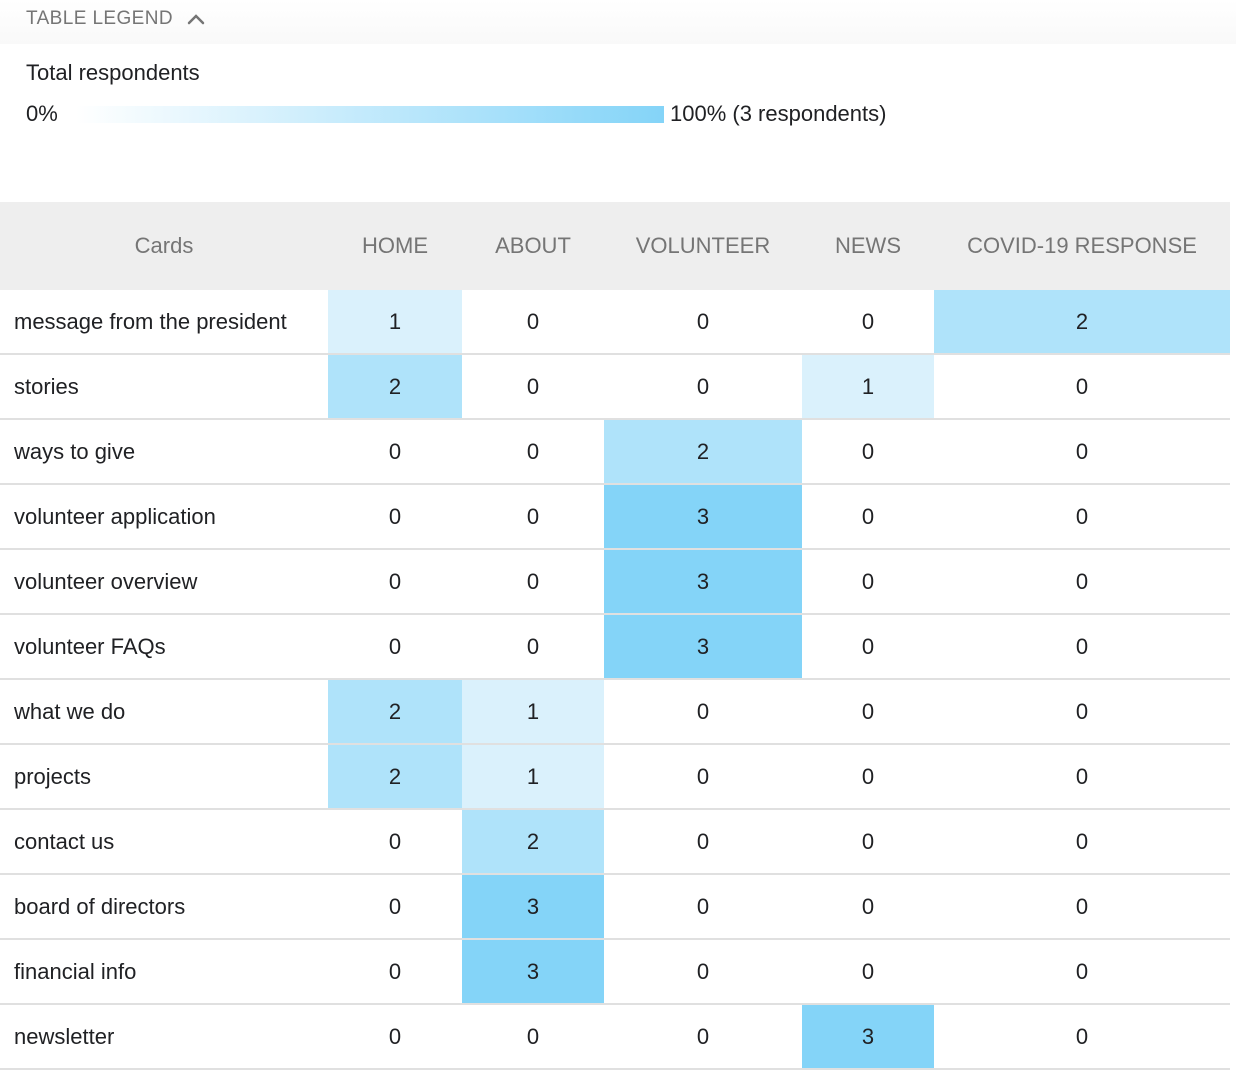 The width and height of the screenshot is (1236, 1070). What do you see at coordinates (778, 113) in the screenshot?
I see `legend-scale-max: 100% (3 respondents)` at bounding box center [778, 113].